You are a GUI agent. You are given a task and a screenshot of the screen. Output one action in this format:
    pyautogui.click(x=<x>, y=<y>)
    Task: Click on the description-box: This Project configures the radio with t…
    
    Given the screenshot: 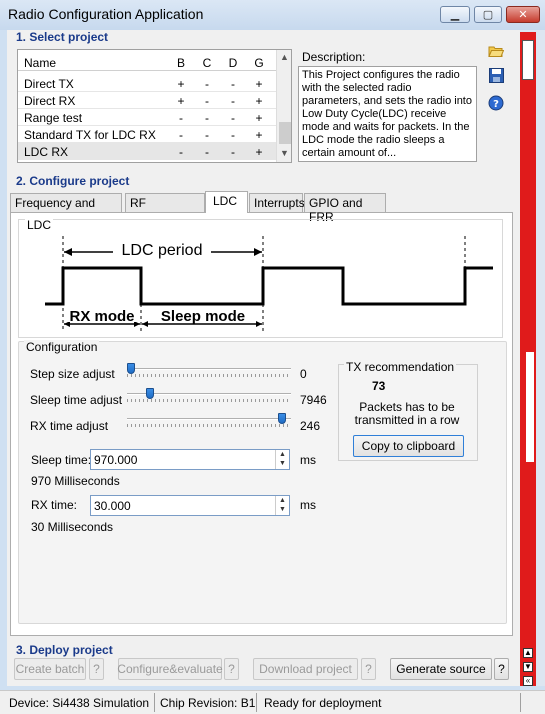 What is the action you would take?
    pyautogui.click(x=387, y=114)
    